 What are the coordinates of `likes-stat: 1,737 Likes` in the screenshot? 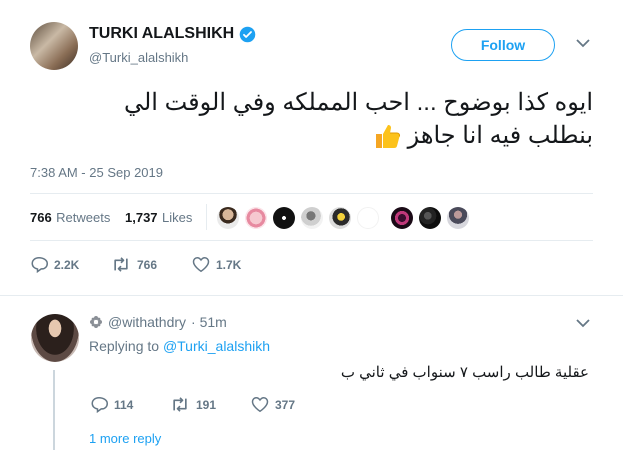 It's located at (158, 218).